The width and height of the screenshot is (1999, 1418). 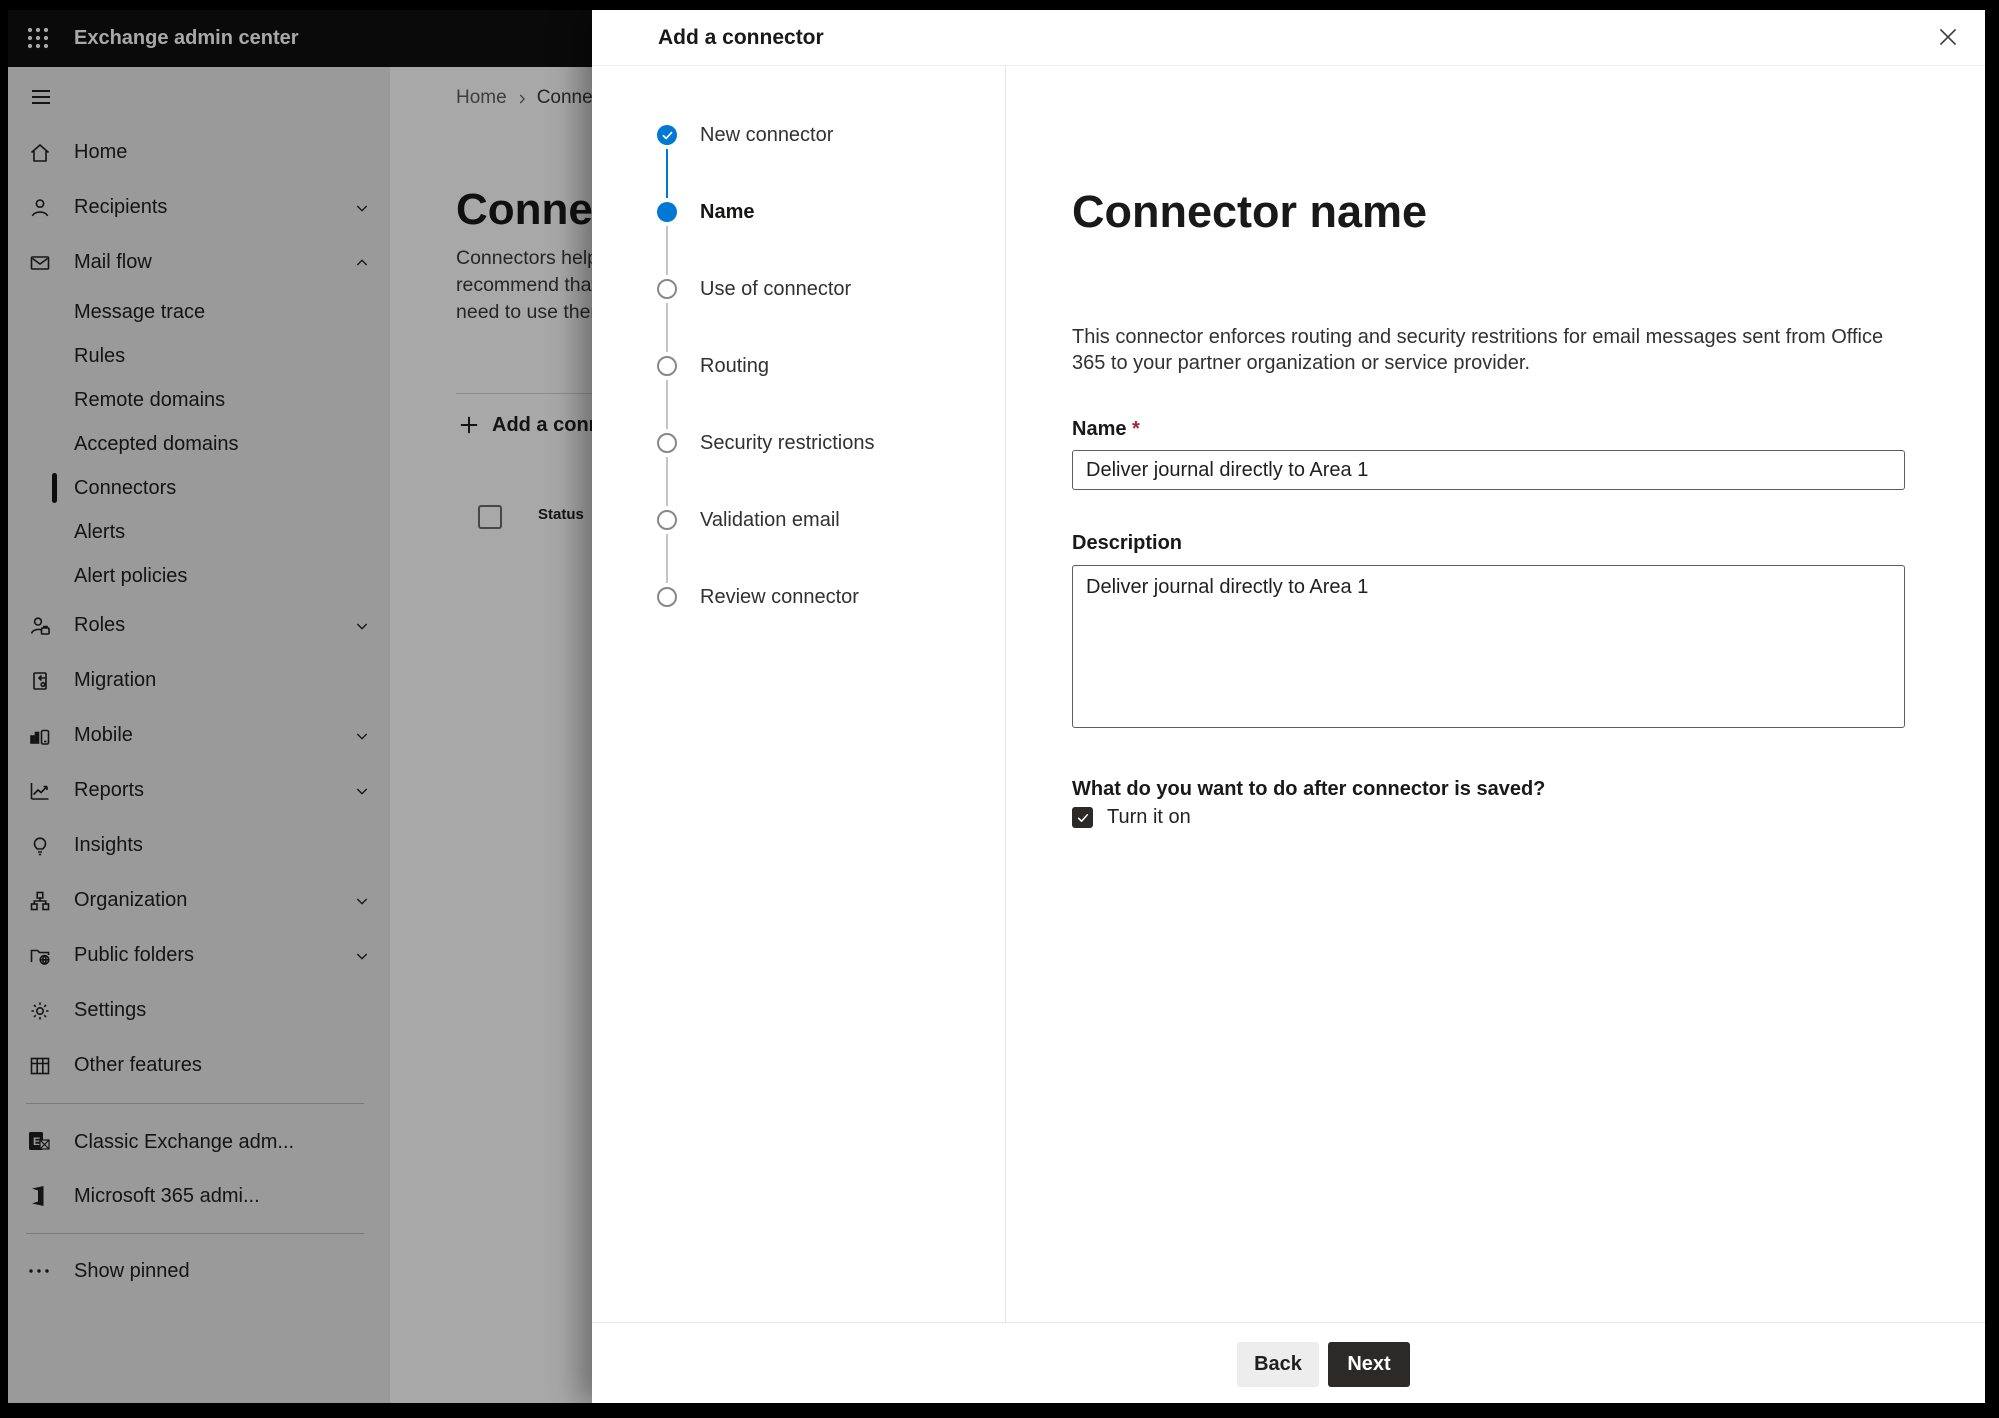 I want to click on description-field-label: Description, so click(x=1127, y=543).